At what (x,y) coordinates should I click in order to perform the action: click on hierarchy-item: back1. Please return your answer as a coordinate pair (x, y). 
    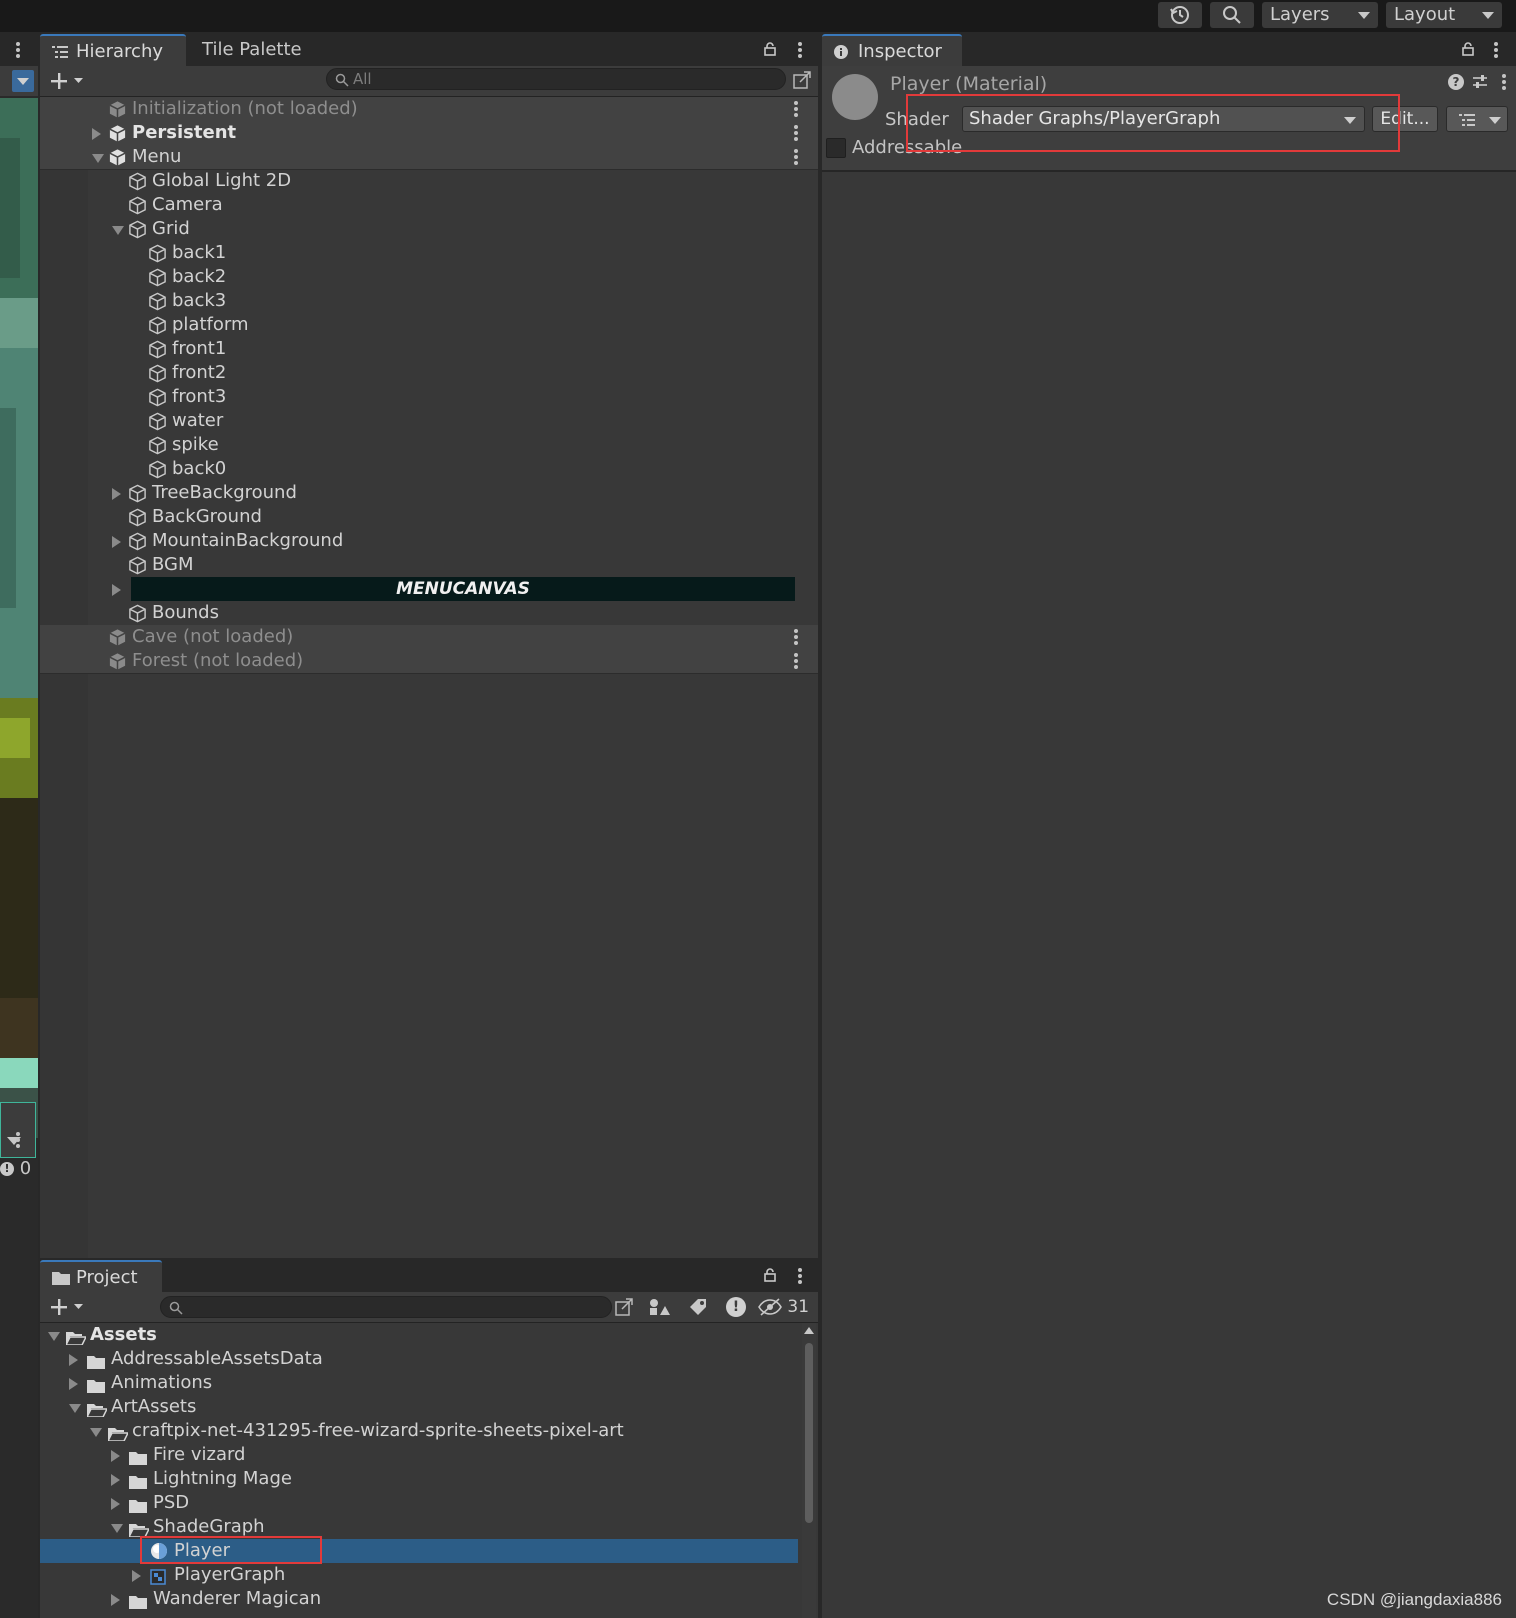
    Looking at the image, I should click on (429, 253).